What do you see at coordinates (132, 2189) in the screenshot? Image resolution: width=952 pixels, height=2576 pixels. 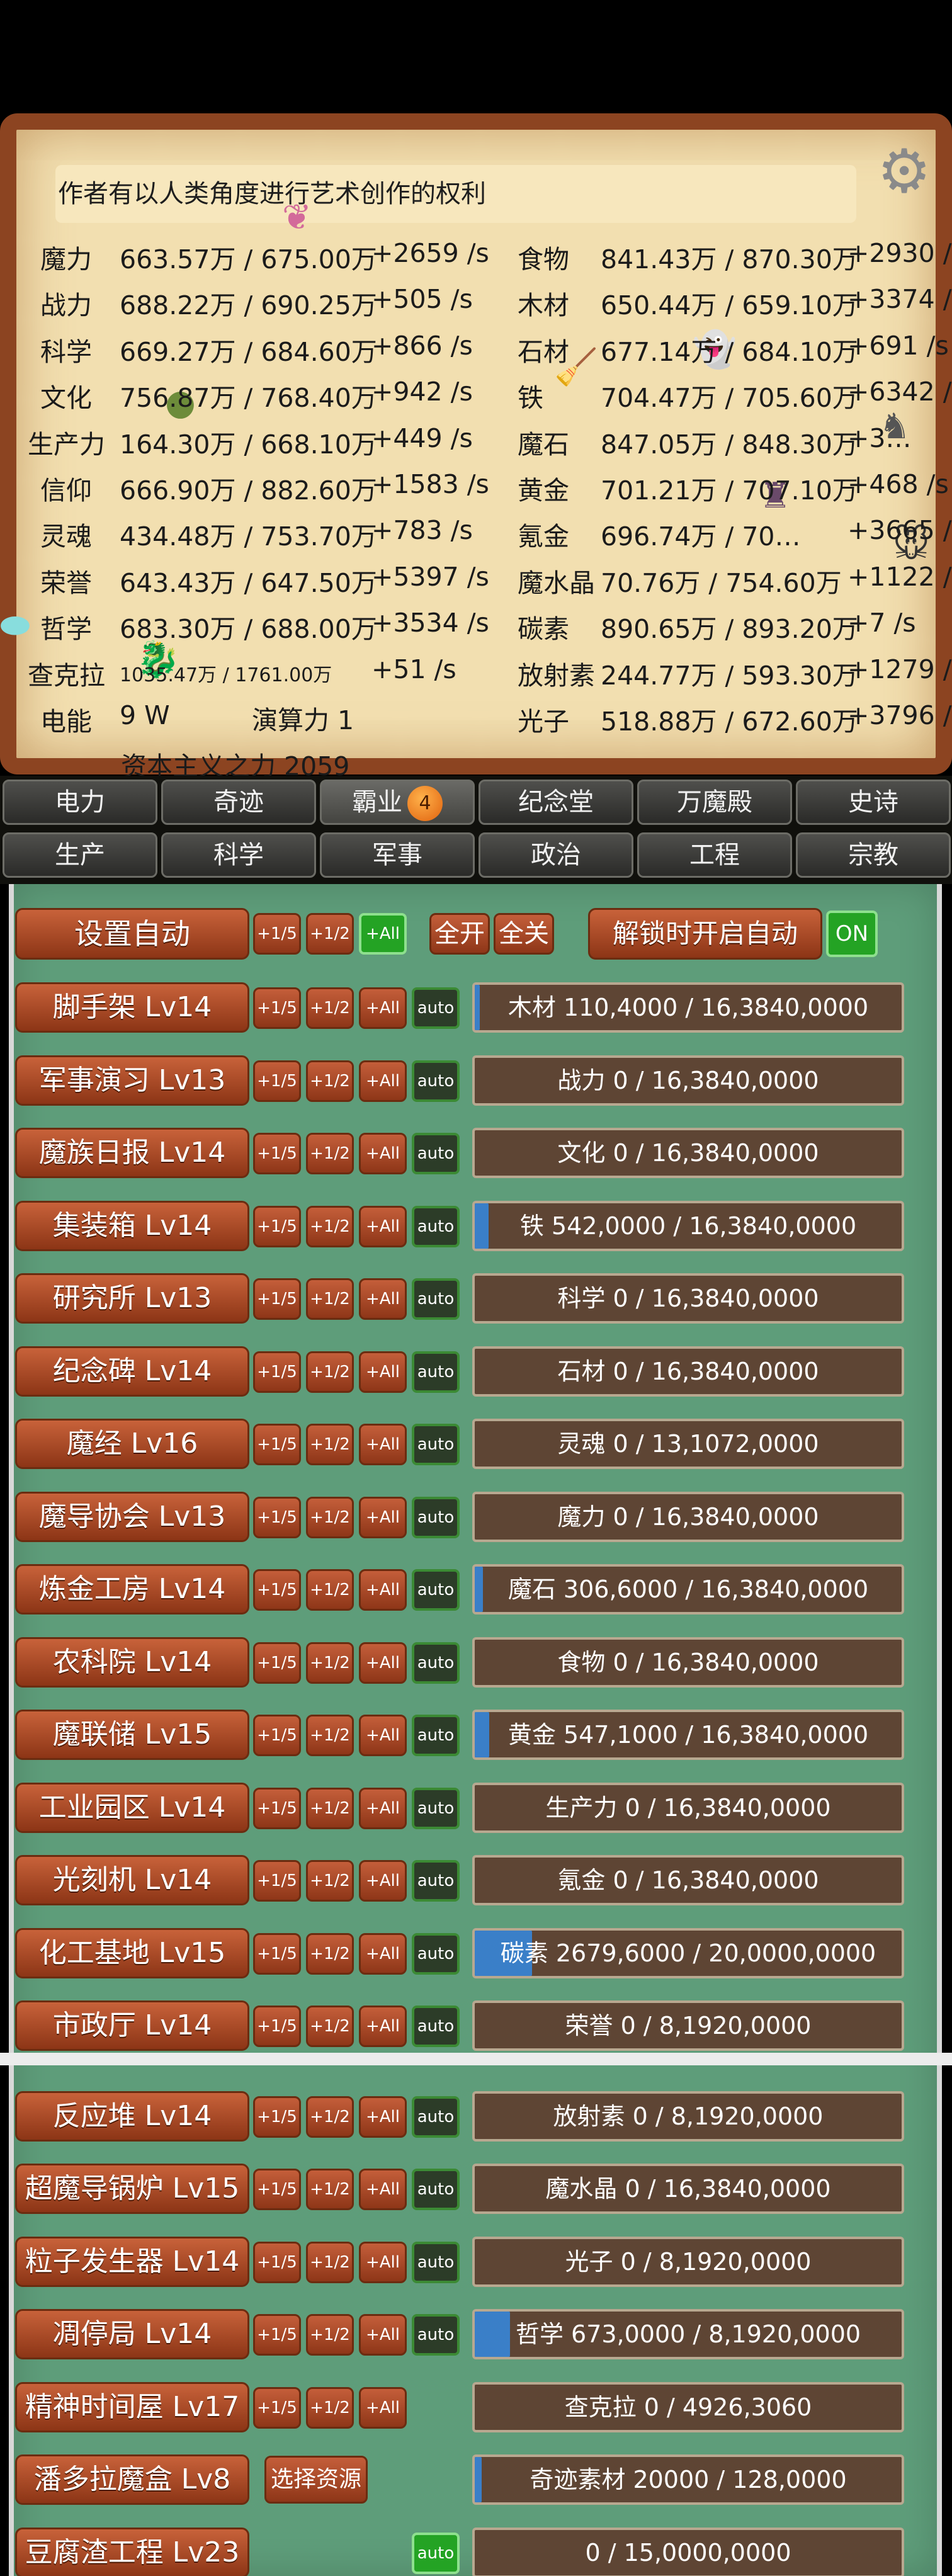 I see `building-name-button: 超魔导锅炉 Lv15` at bounding box center [132, 2189].